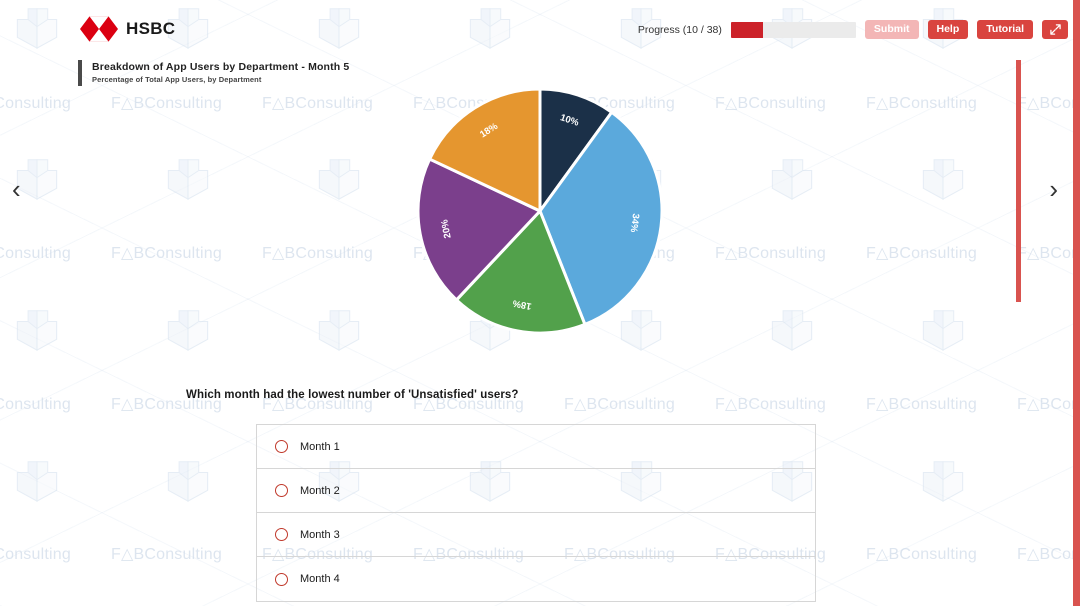  Describe the element at coordinates (16, 189) in the screenshot. I see `previous-question-arrow: ‹` at that location.